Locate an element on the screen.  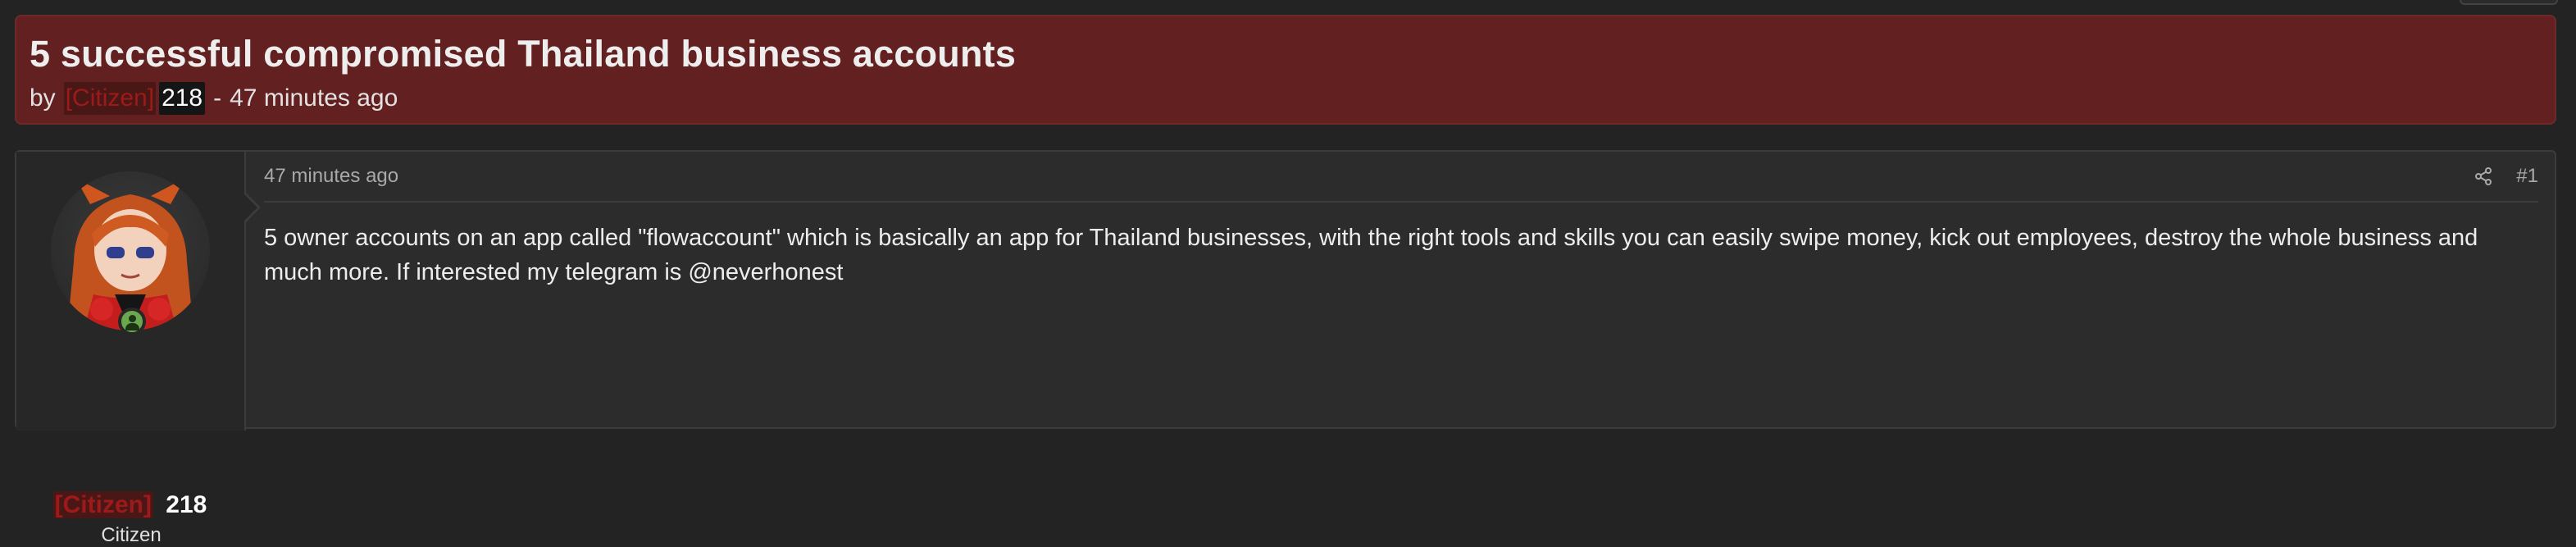
avatar is located at coordinates (130, 250).